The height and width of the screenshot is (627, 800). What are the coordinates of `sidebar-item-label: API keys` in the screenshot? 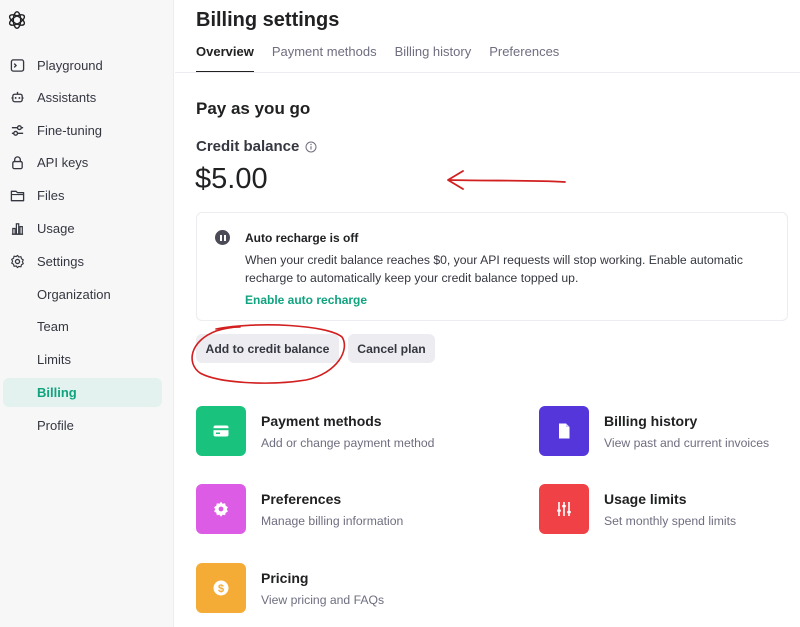 It's located at (63, 162).